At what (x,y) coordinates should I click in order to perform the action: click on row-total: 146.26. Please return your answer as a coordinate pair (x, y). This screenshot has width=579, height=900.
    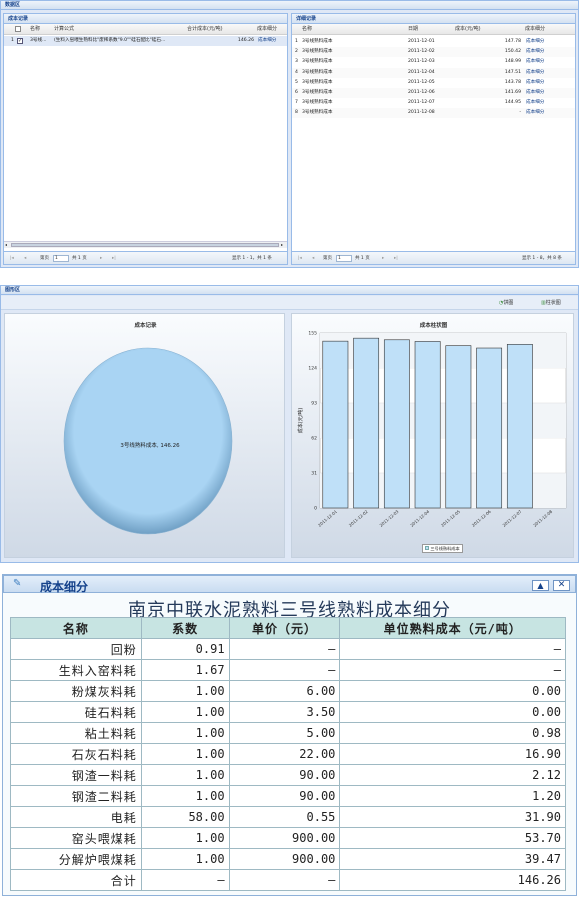
    Looking at the image, I should click on (245, 40).